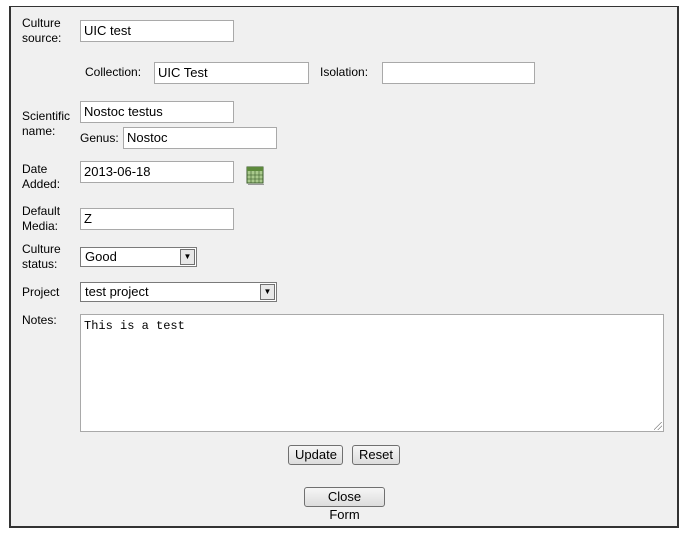 The image size is (689, 537). Describe the element at coordinates (39, 320) in the screenshot. I see `notes-label: Notes:` at that location.